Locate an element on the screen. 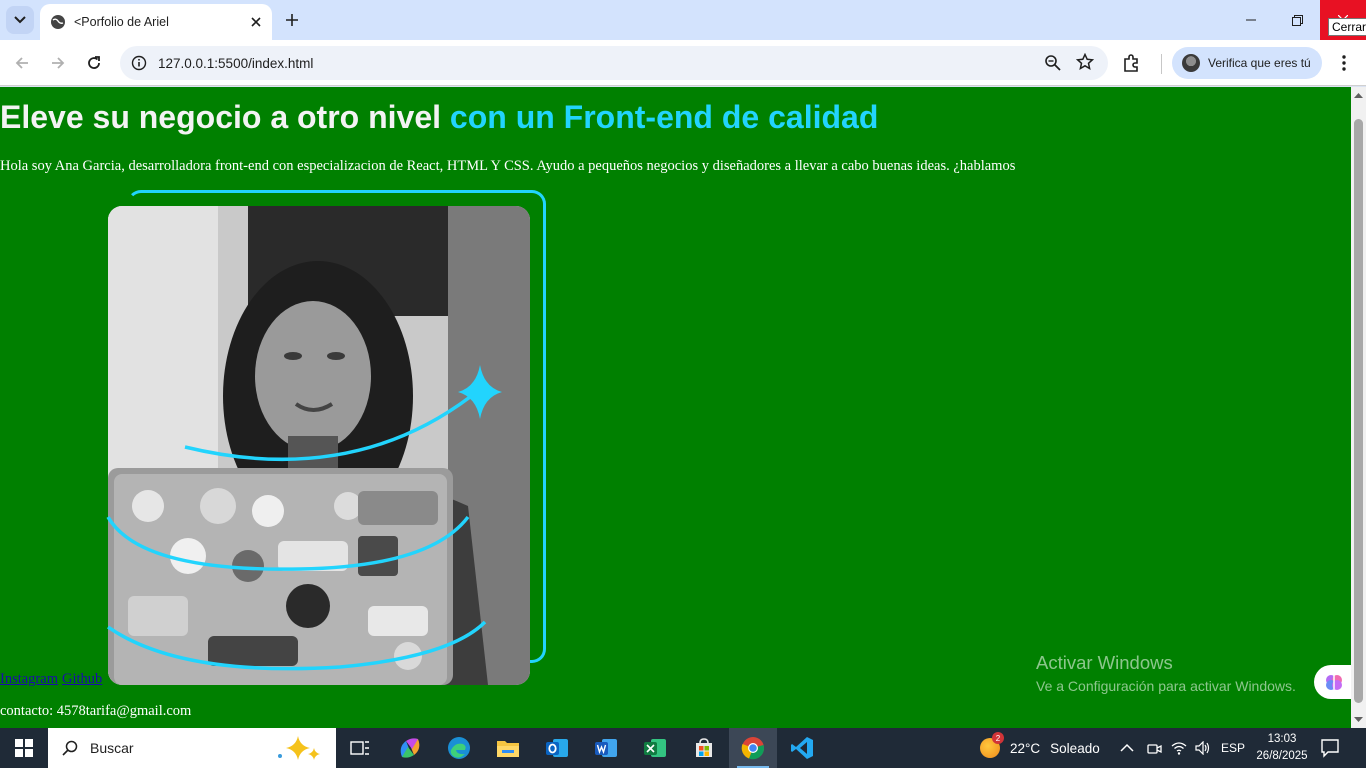  clock: 13:03 26/8/2025 is located at coordinates (1282, 748).